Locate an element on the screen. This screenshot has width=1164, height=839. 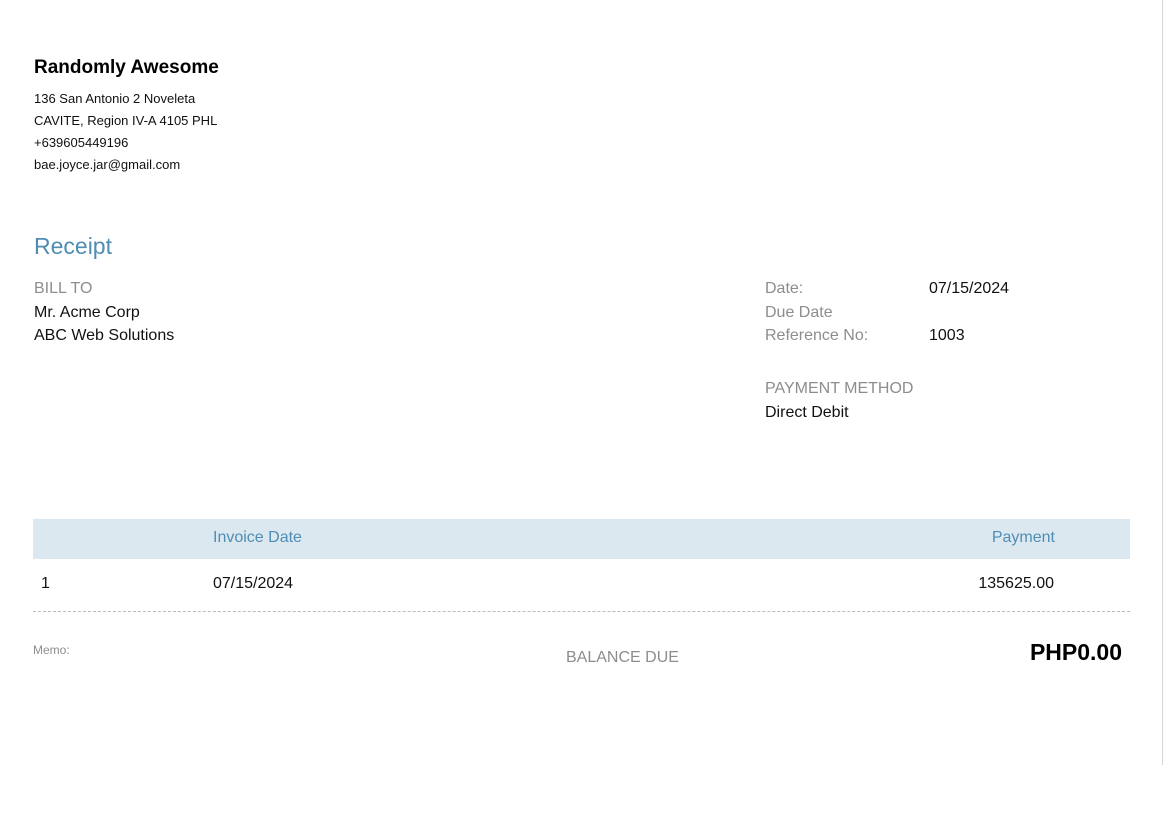
balance-due-label: BALANCE DUE is located at coordinates (622, 657).